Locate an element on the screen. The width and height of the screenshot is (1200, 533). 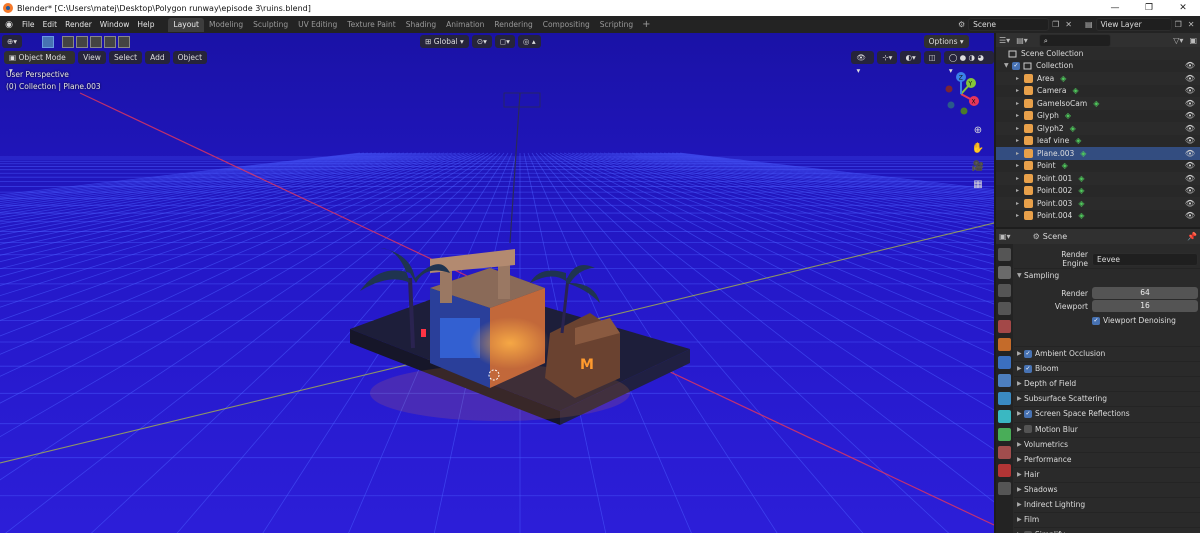
delete-scene-icon: ✕ is located at coordinates (1068, 24).